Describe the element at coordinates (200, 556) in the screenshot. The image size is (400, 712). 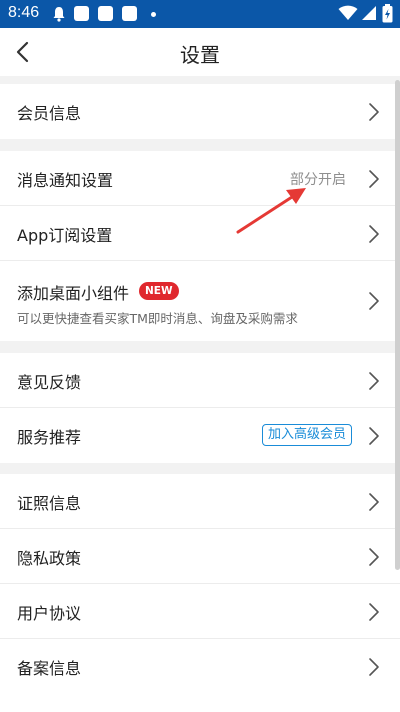
I see `settings-item-privacy-policy: 隐私政策` at that location.